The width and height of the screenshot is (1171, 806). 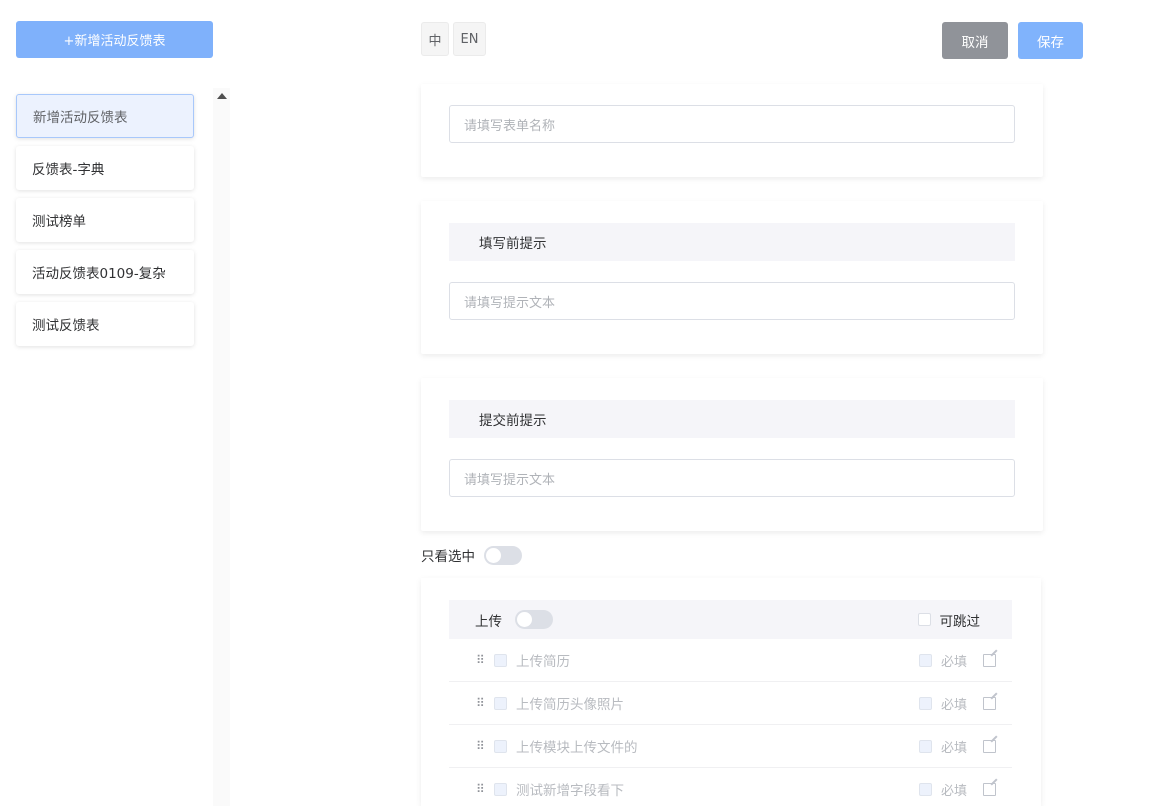 I want to click on sidebar-scrollbar, so click(x=221, y=447).